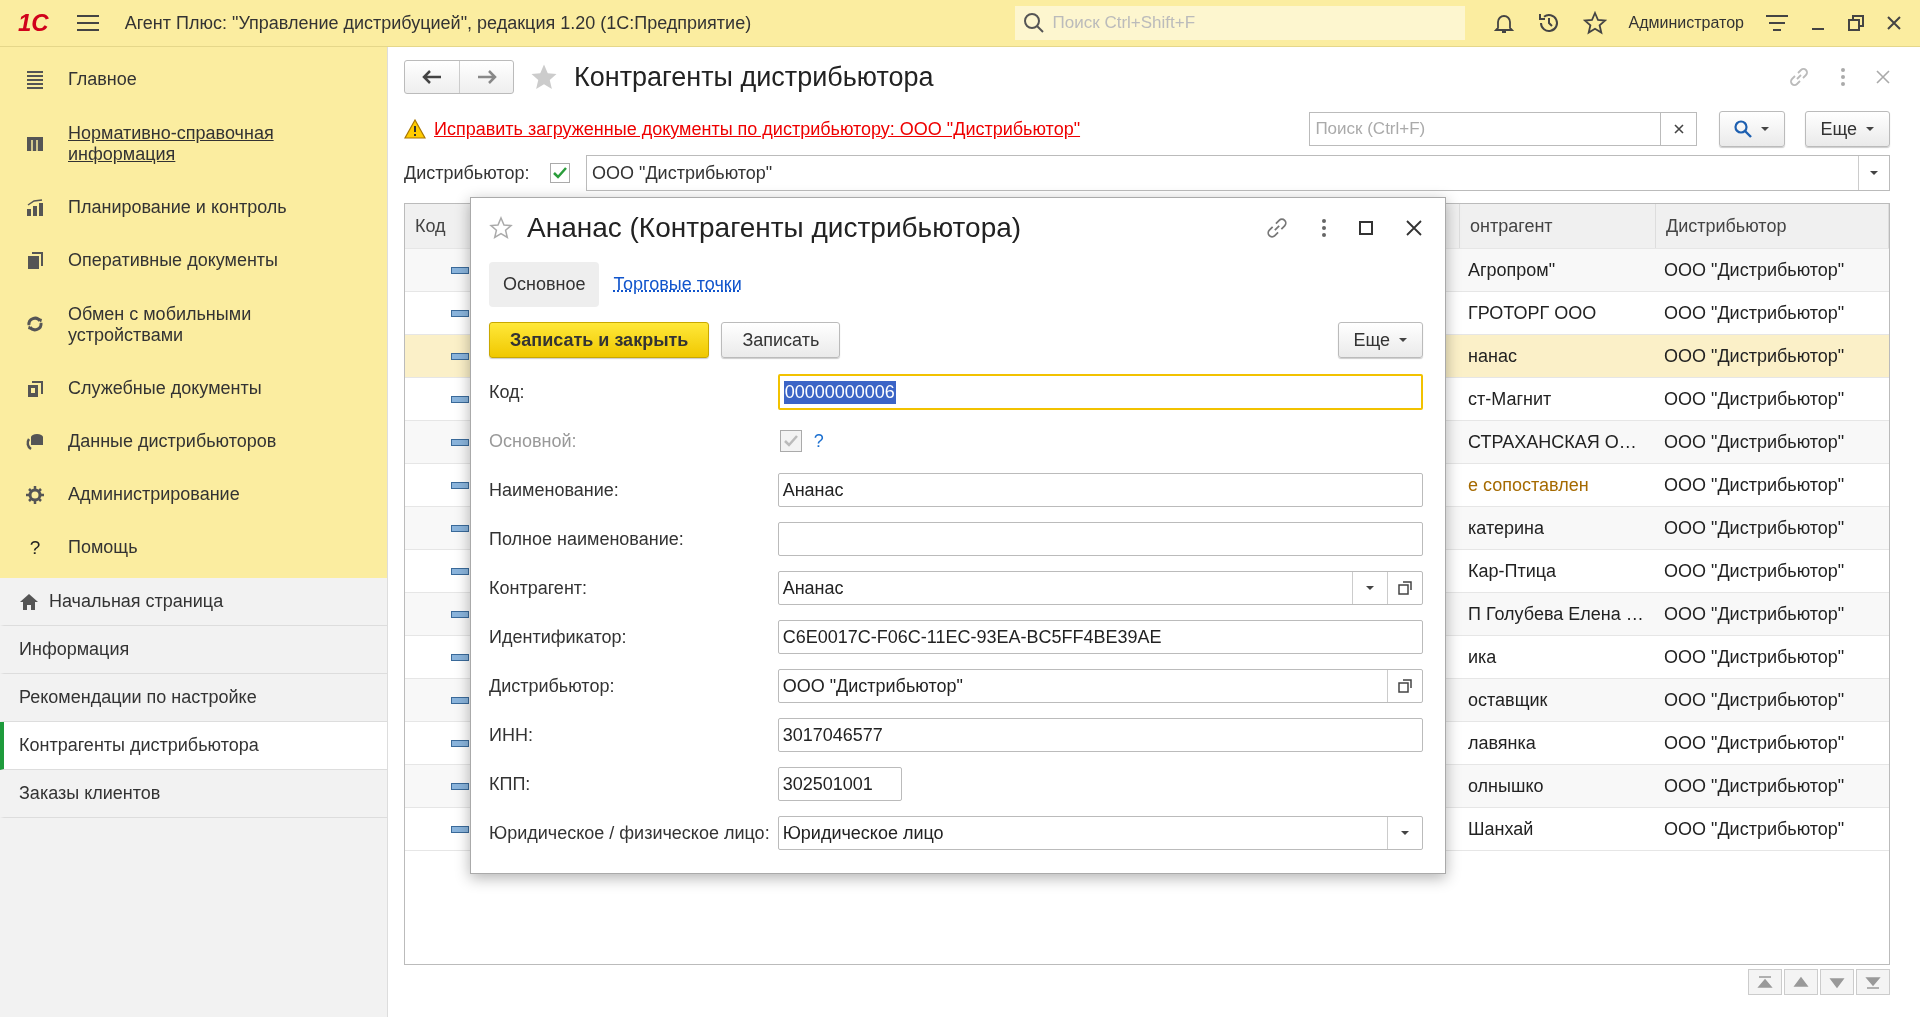 This screenshot has height=1017, width=1920. What do you see at coordinates (1033, 23) in the screenshot?
I see `search-icon` at bounding box center [1033, 23].